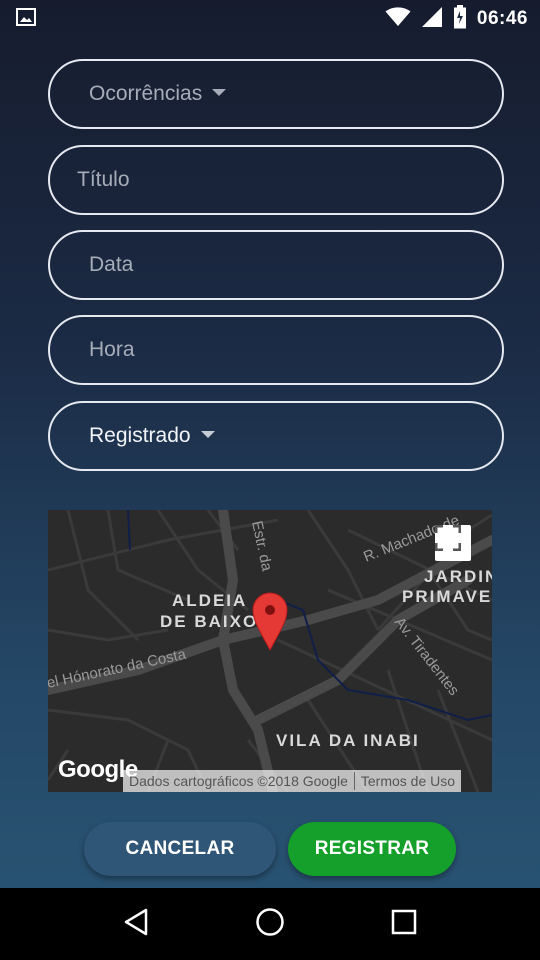  I want to click on image-icon, so click(26, 19).